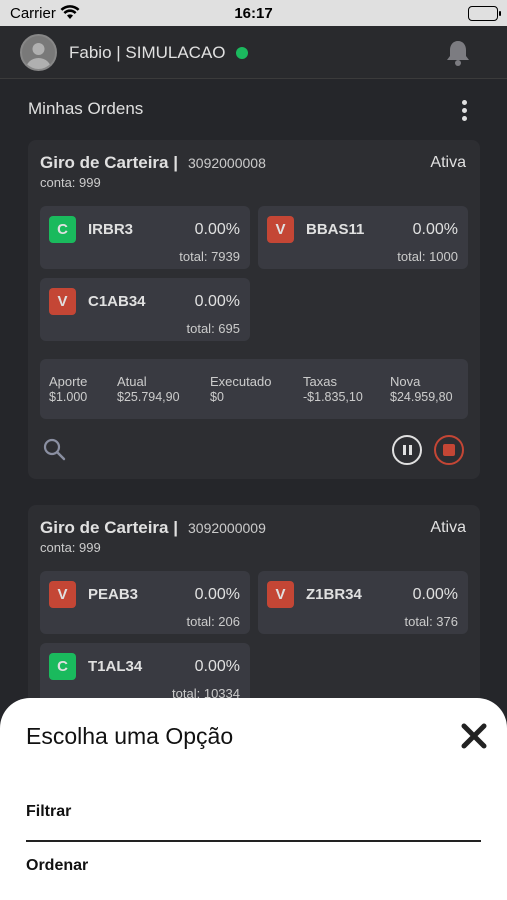 This screenshot has height=900, width=507. Describe the element at coordinates (253, 841) in the screenshot. I see `divider` at that location.